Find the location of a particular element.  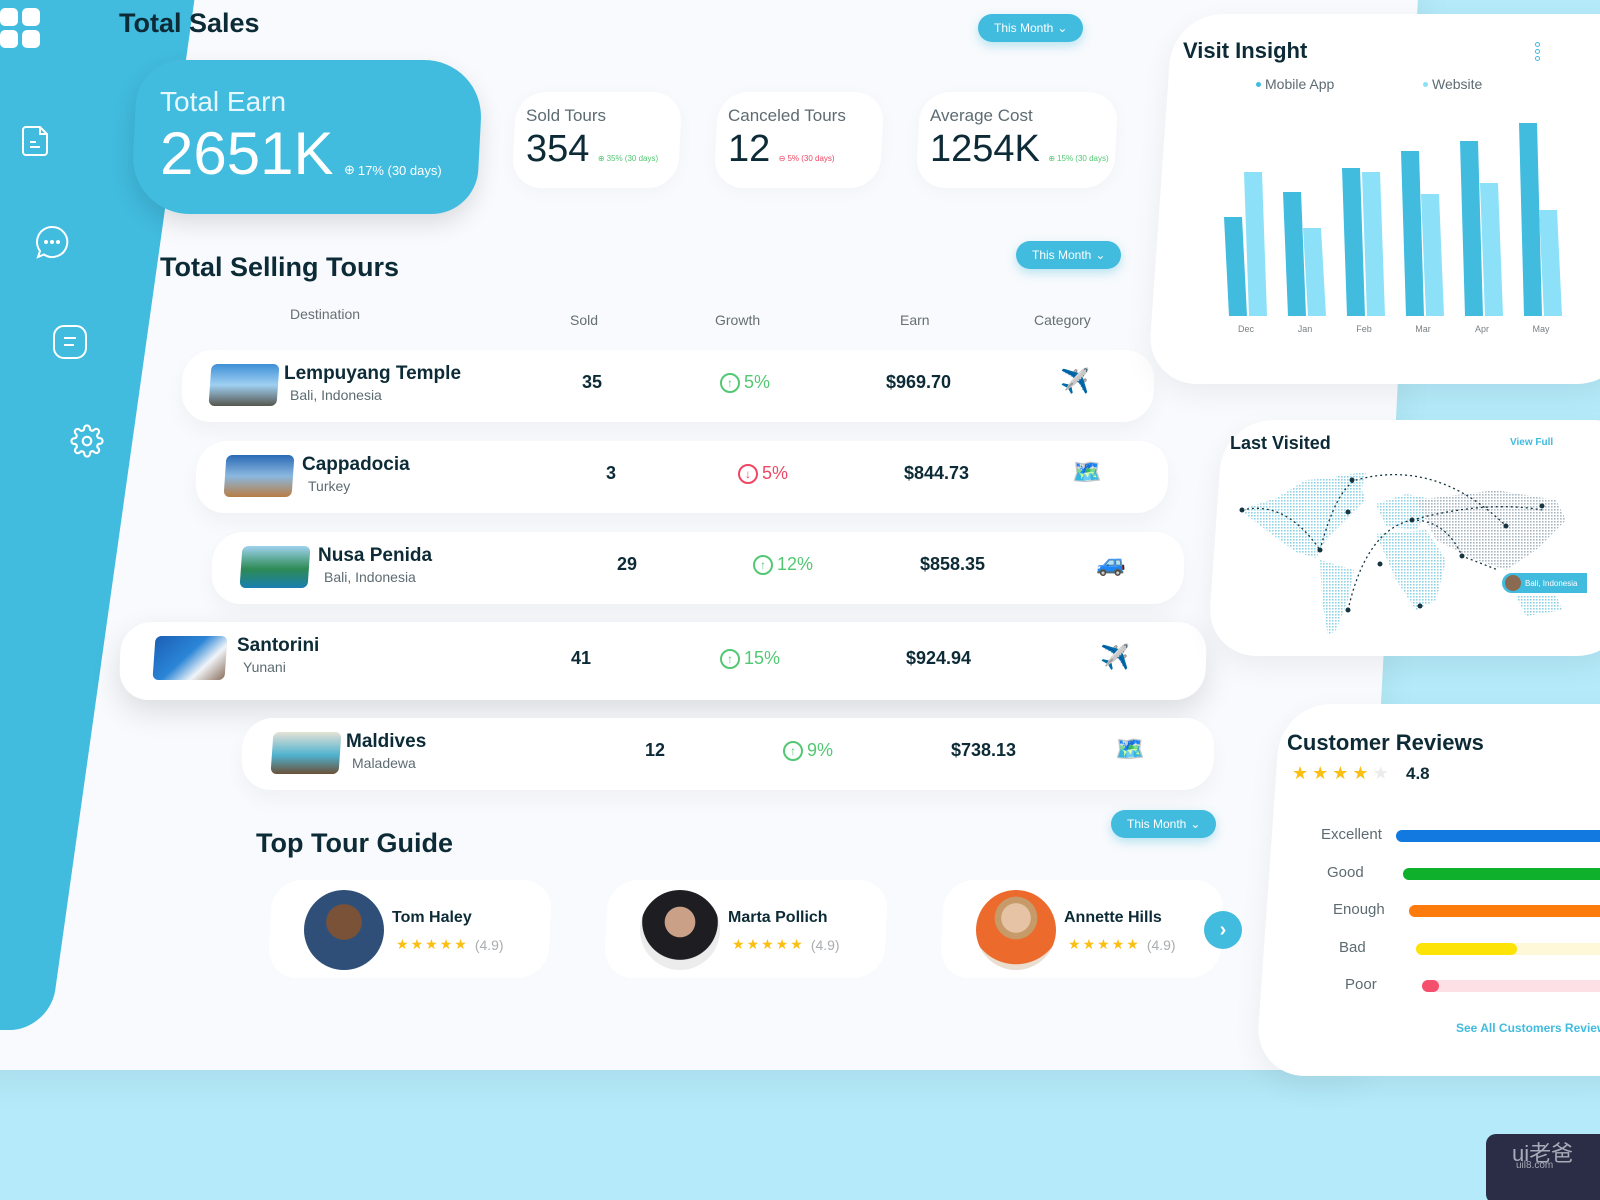

stat-delta-text: 35% (30 days) is located at coordinates (632, 158).